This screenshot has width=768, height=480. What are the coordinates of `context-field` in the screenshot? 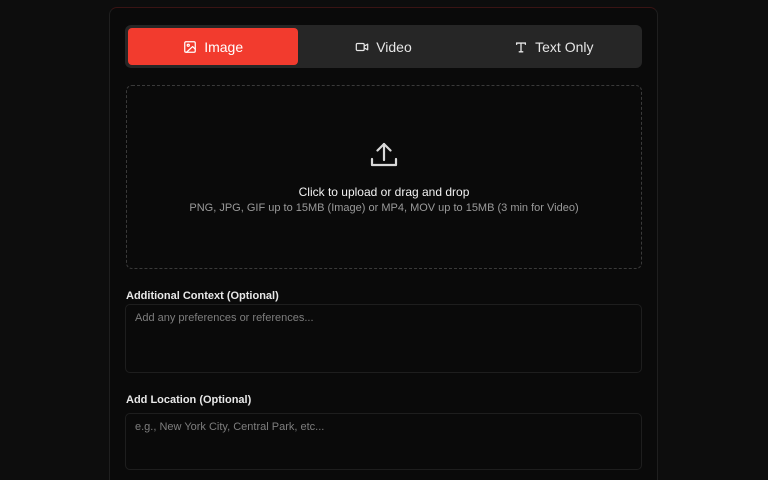 It's located at (383, 338).